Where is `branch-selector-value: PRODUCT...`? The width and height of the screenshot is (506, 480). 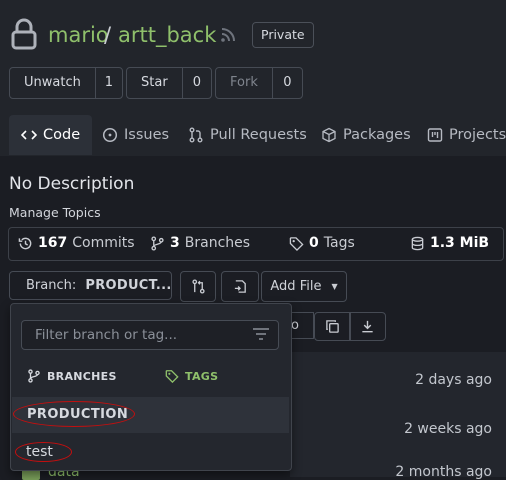
branch-selector-value: PRODUCT... is located at coordinates (128, 285).